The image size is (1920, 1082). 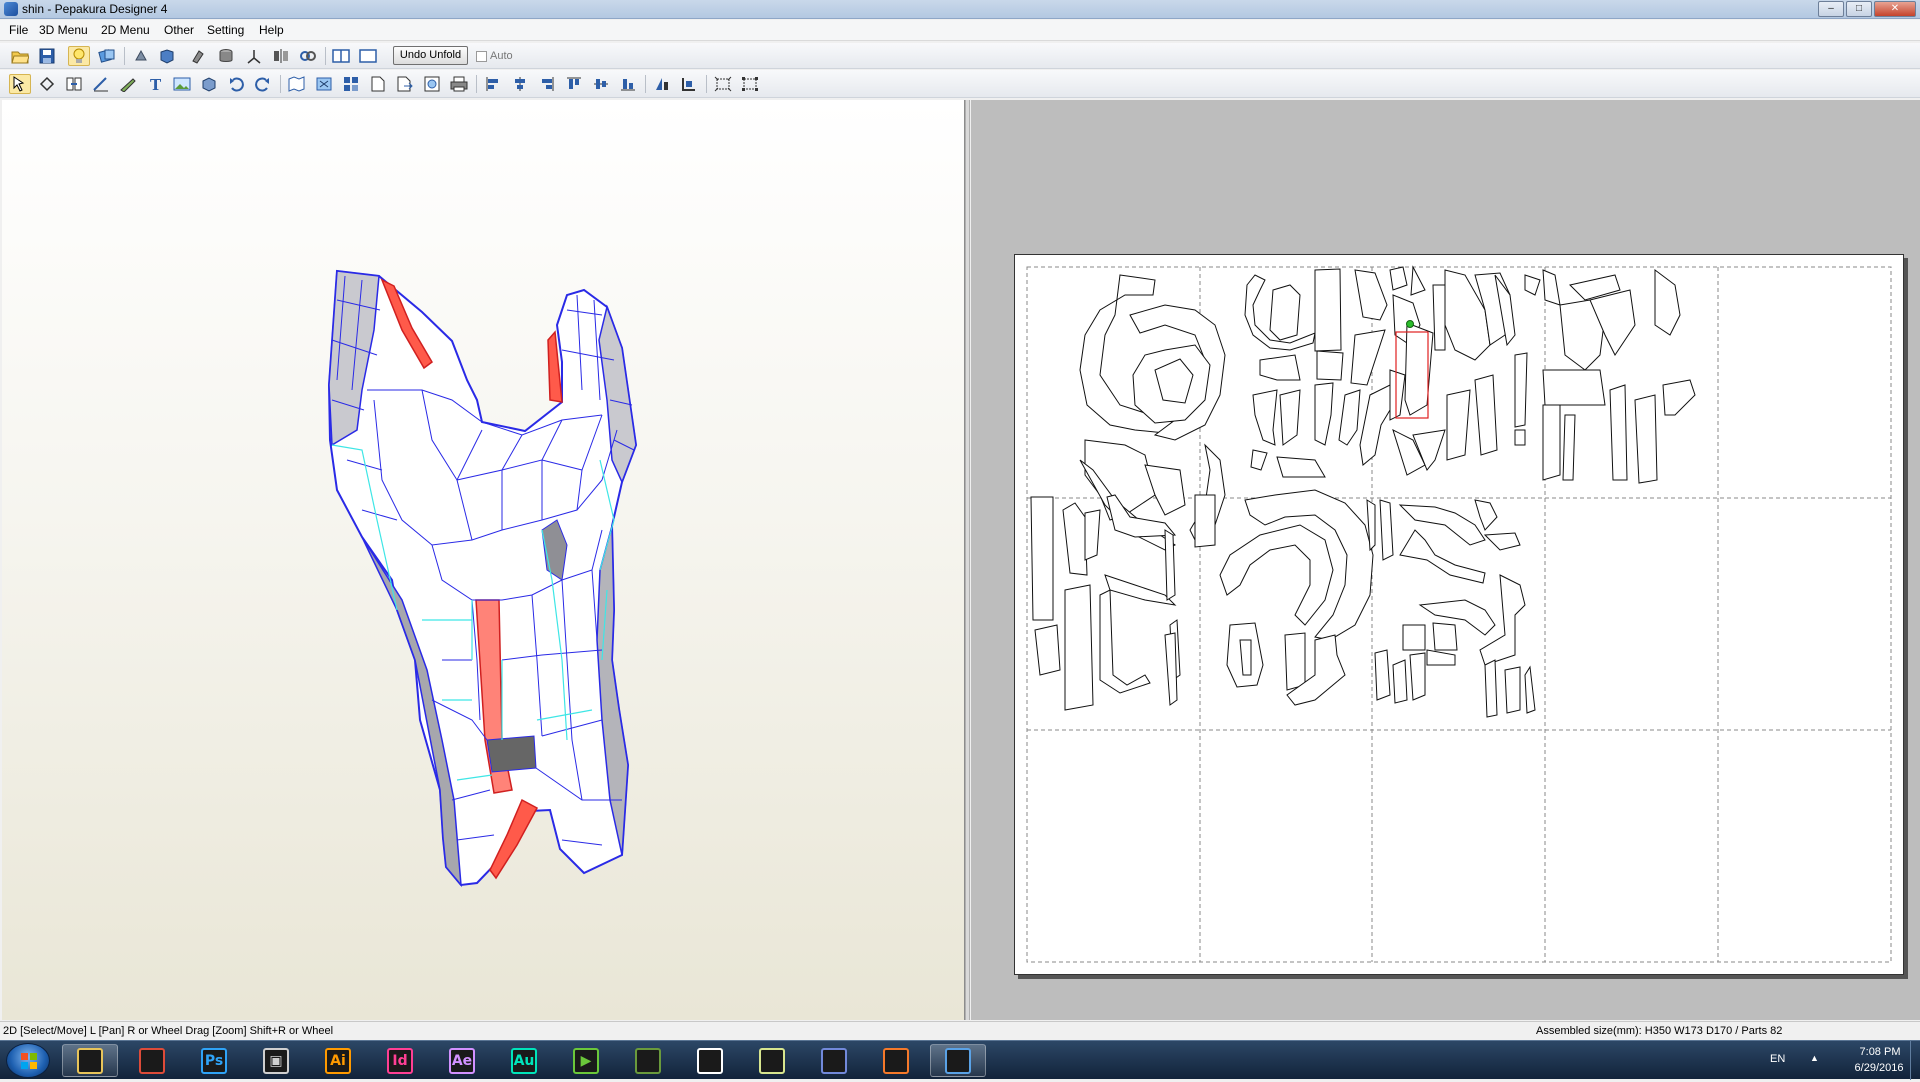 I want to click on align-right-icon, so click(x=547, y=84).